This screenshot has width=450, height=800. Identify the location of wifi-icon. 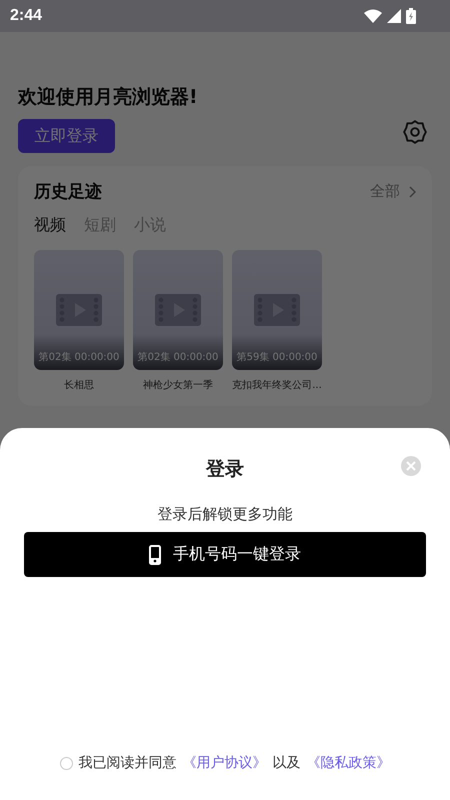
(373, 16).